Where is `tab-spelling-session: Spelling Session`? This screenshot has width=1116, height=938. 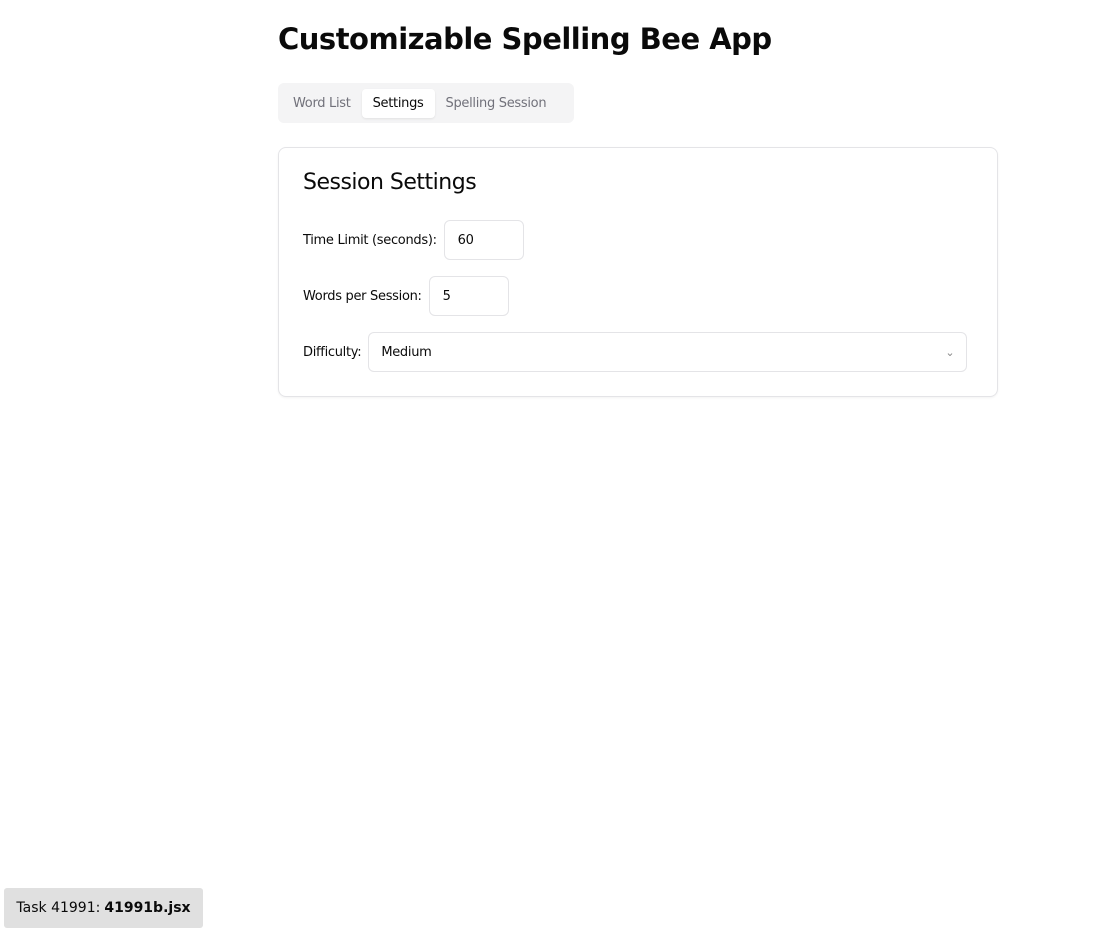
tab-spelling-session: Spelling Session is located at coordinates (496, 103).